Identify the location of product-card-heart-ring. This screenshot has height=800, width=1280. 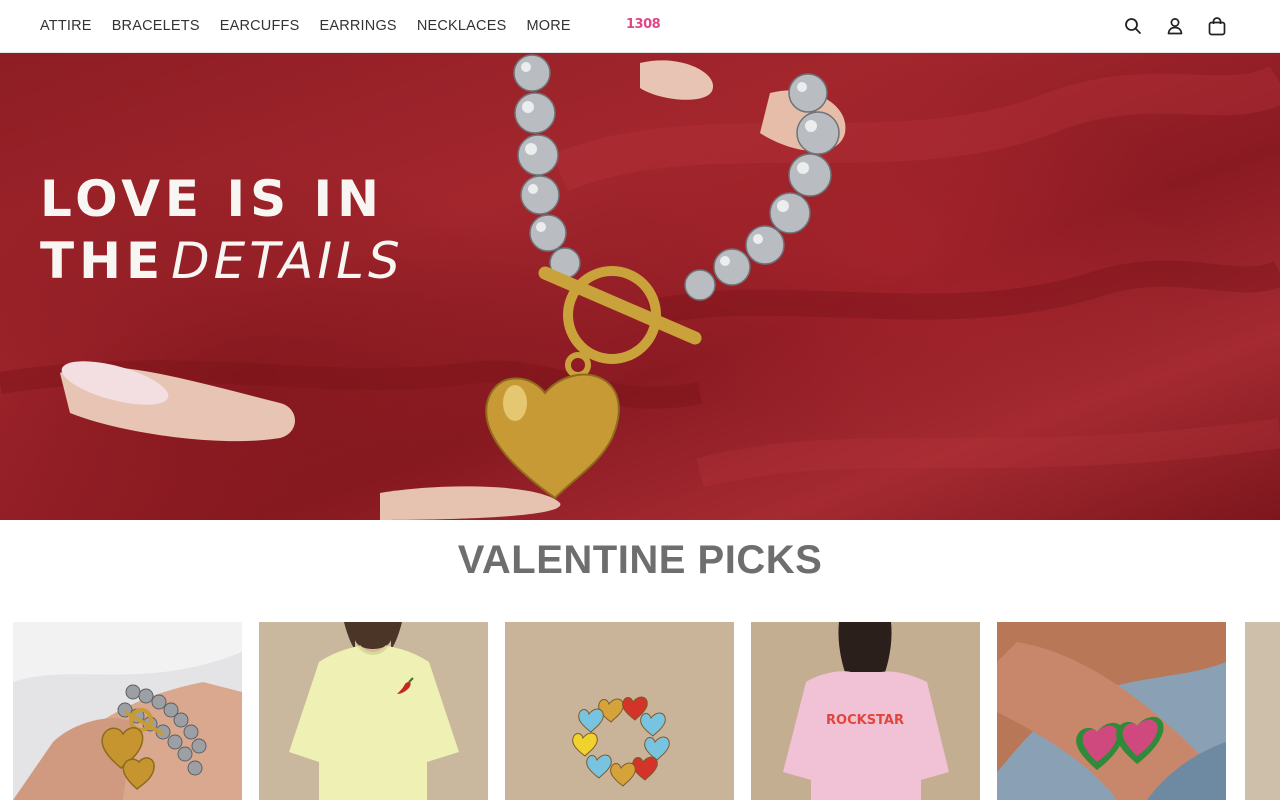
(619, 711).